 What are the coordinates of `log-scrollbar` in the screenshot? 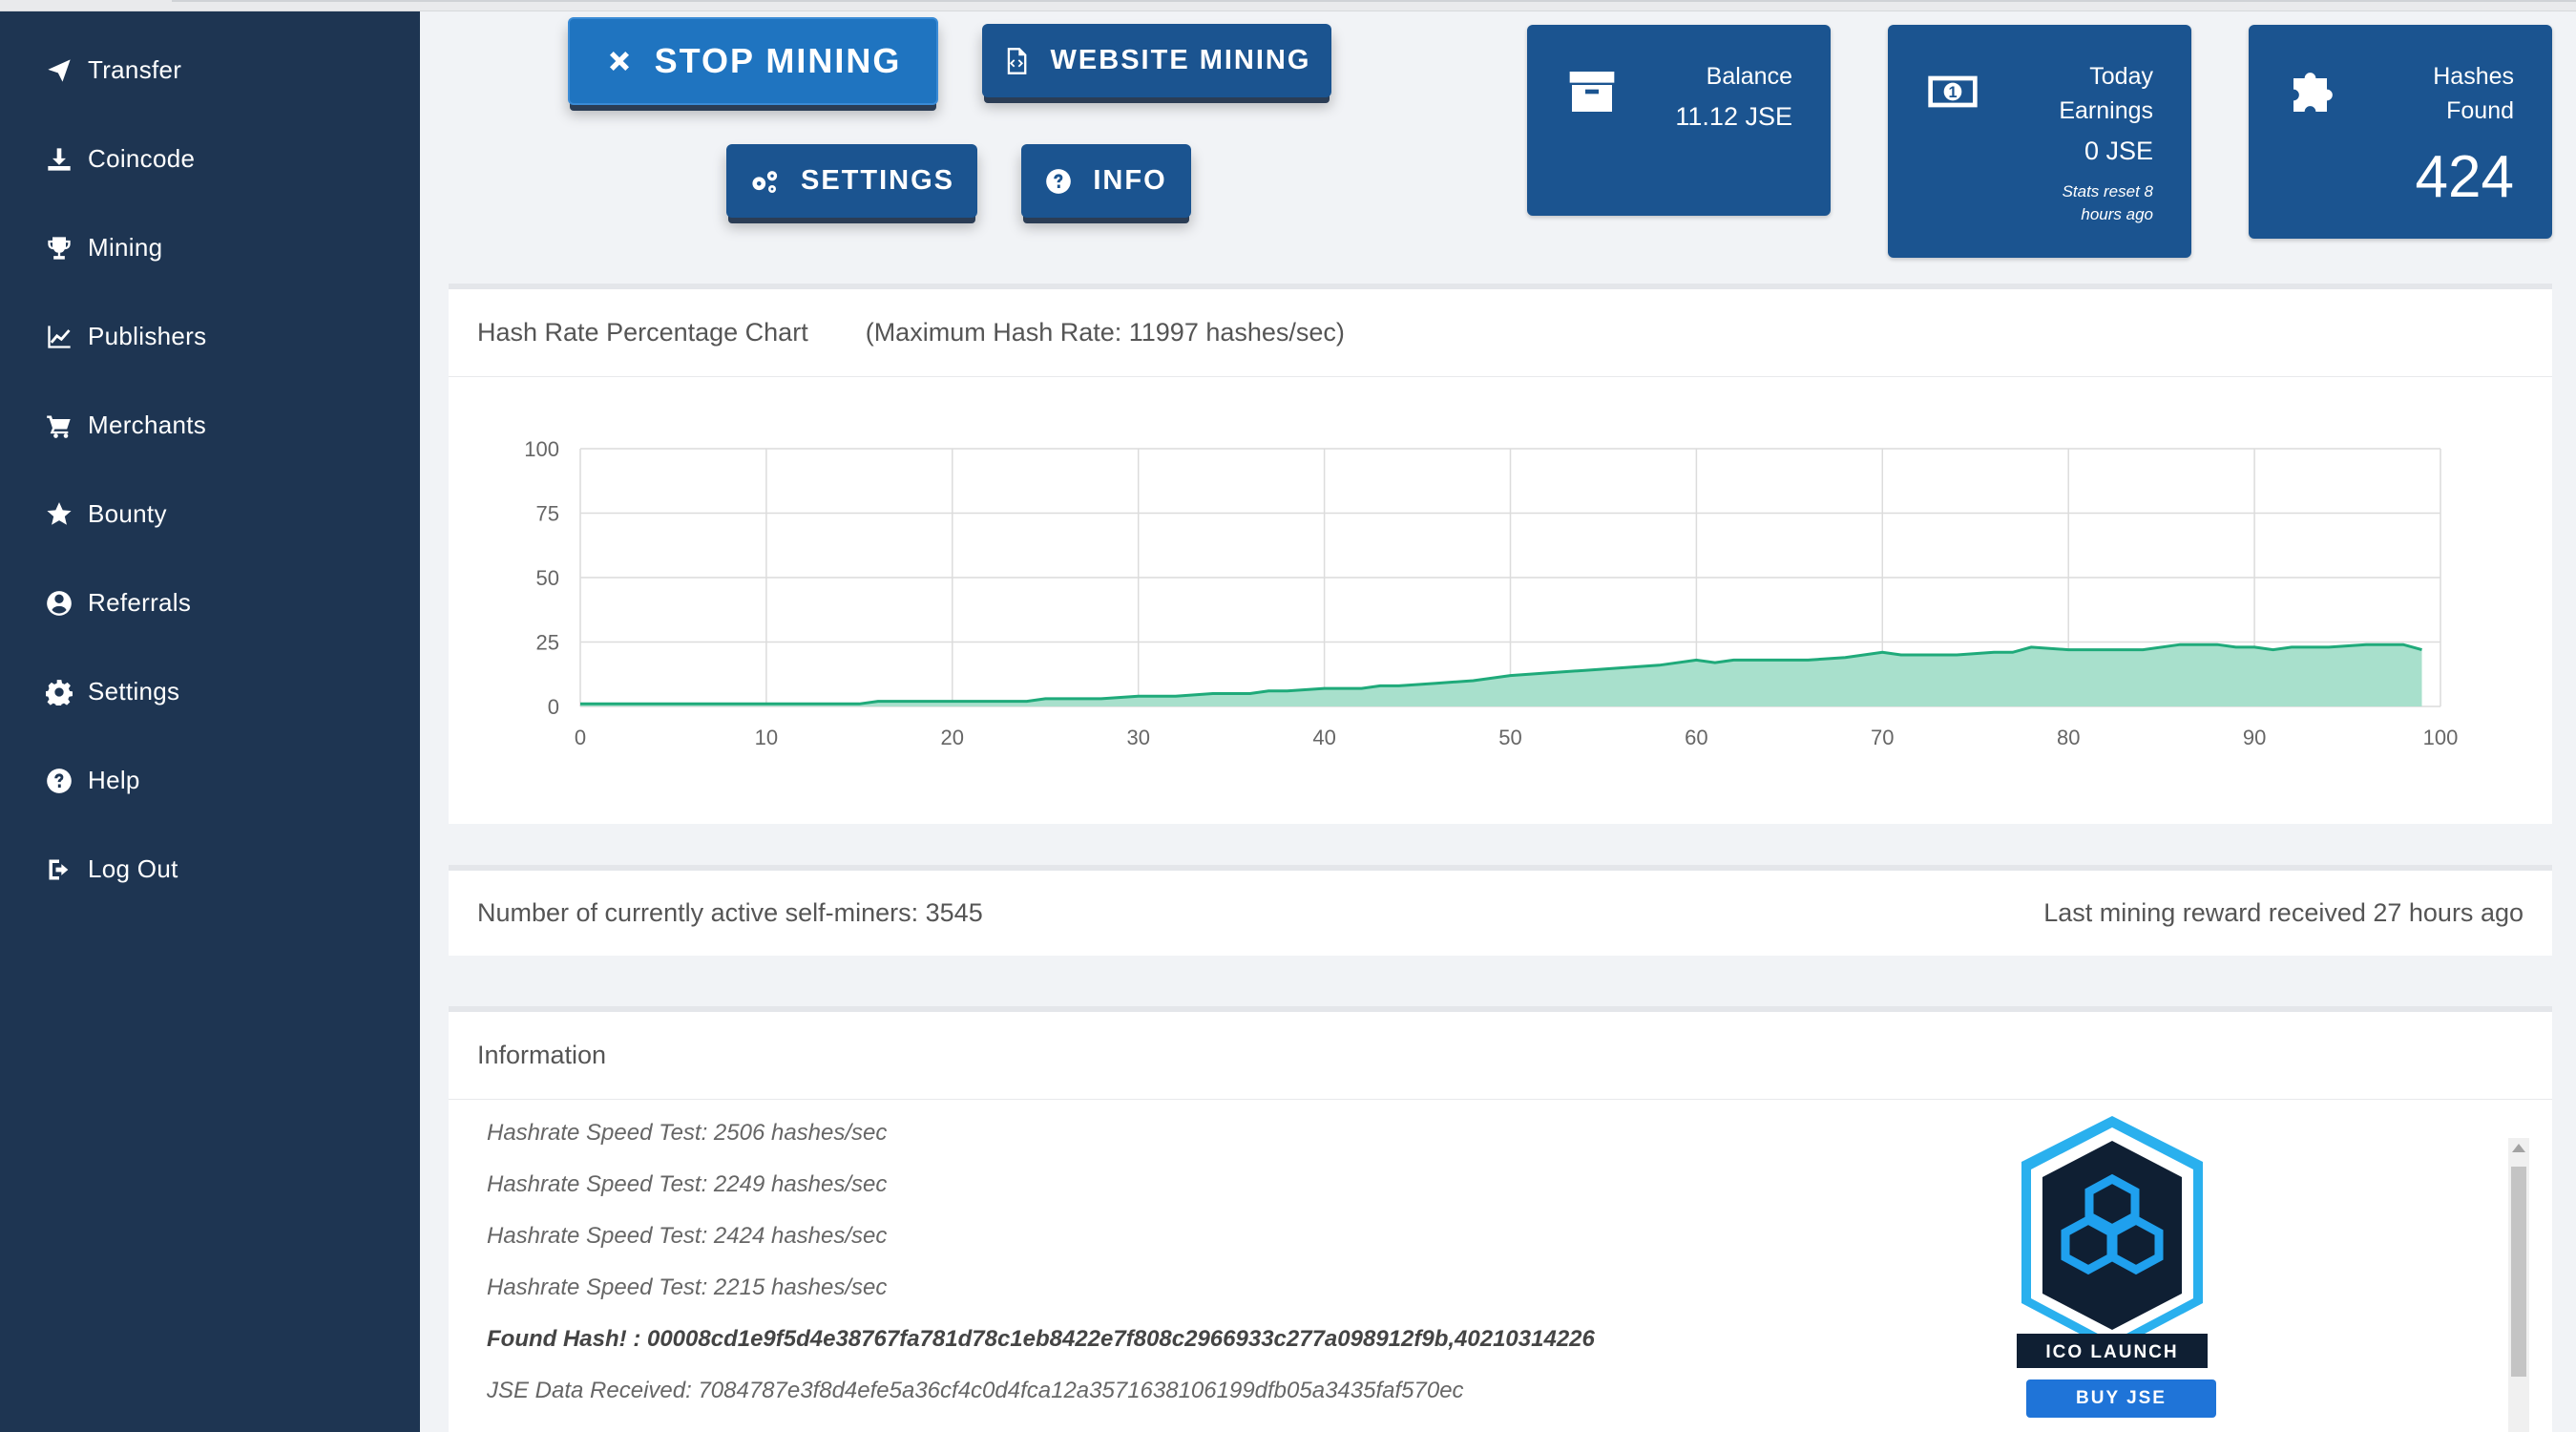 It's located at (2518, 1285).